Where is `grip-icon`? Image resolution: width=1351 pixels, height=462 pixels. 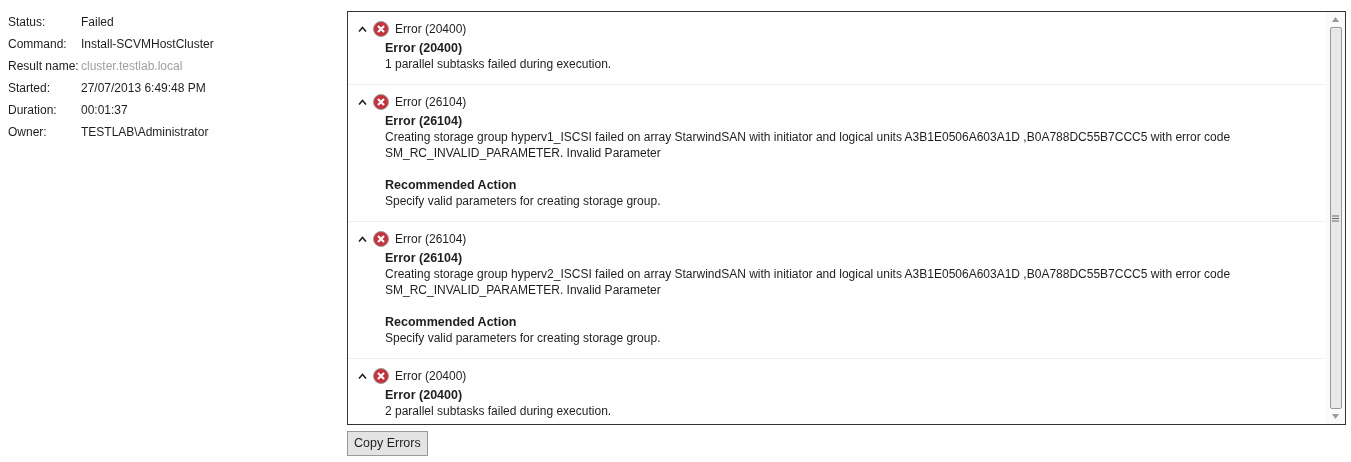 grip-icon is located at coordinates (1335, 218).